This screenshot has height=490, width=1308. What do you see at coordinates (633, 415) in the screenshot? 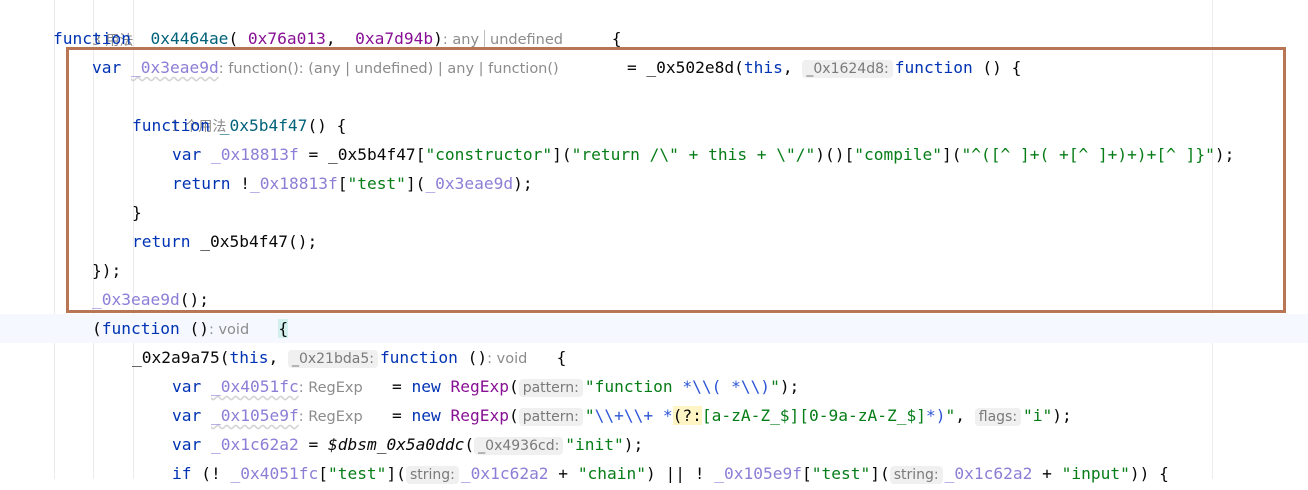
I see `regex-part: \\+\\+ *` at bounding box center [633, 415].